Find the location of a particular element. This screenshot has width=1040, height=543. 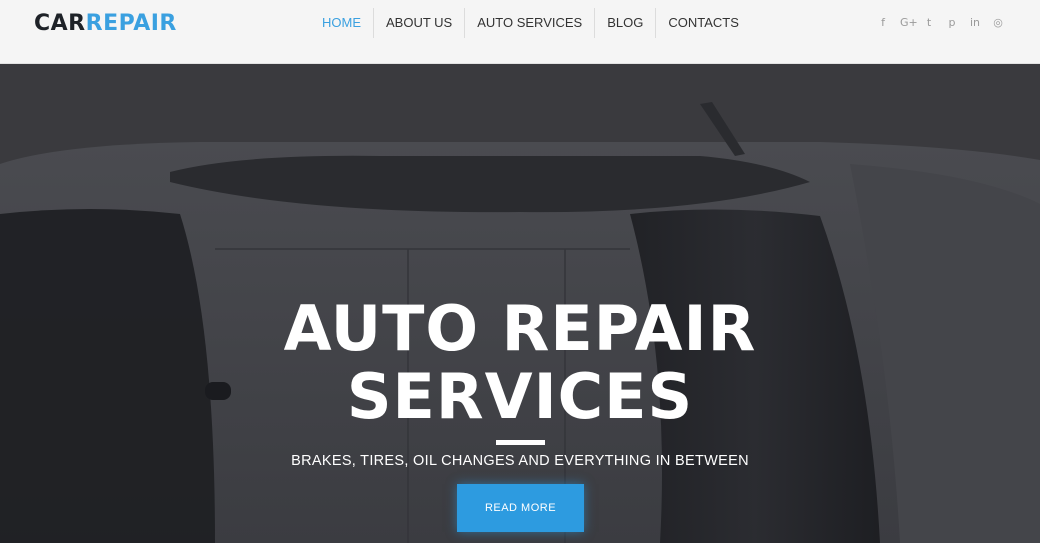

social-links: f G+ t p in ◎ is located at coordinates (940, 23).